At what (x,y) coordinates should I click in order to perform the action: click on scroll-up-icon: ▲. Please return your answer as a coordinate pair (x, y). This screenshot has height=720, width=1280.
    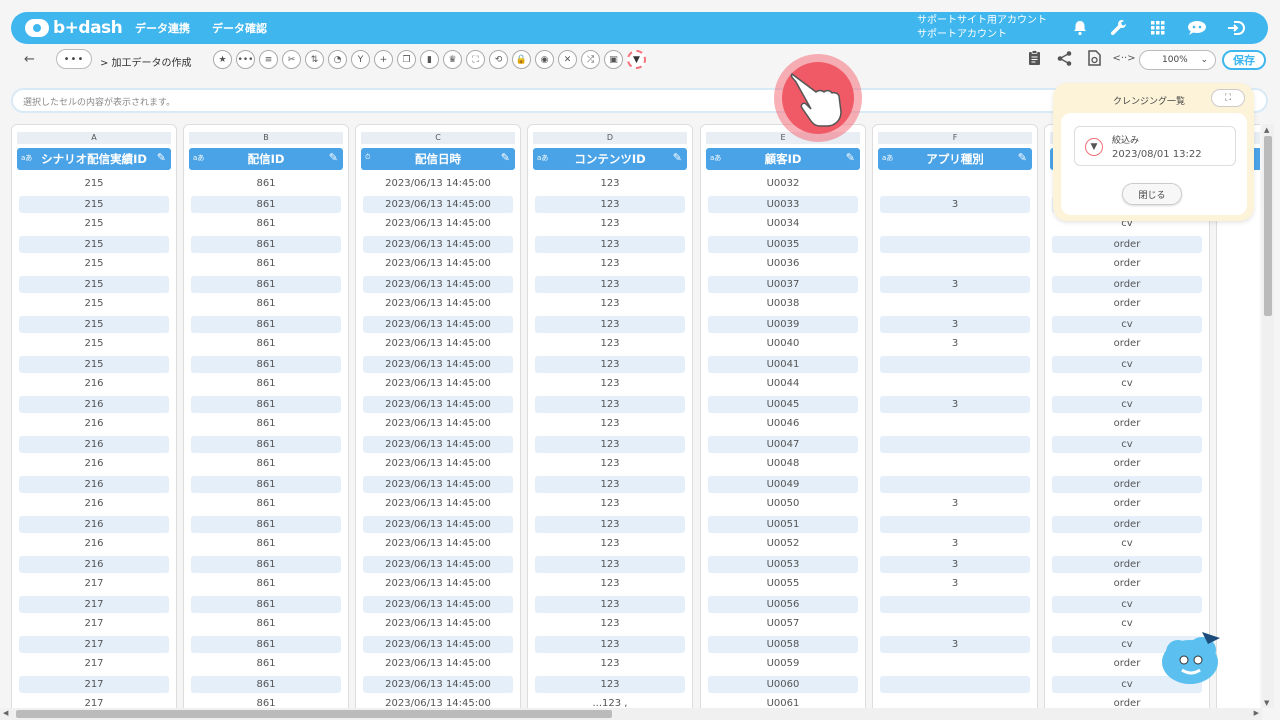
    Looking at the image, I should click on (1266, 130).